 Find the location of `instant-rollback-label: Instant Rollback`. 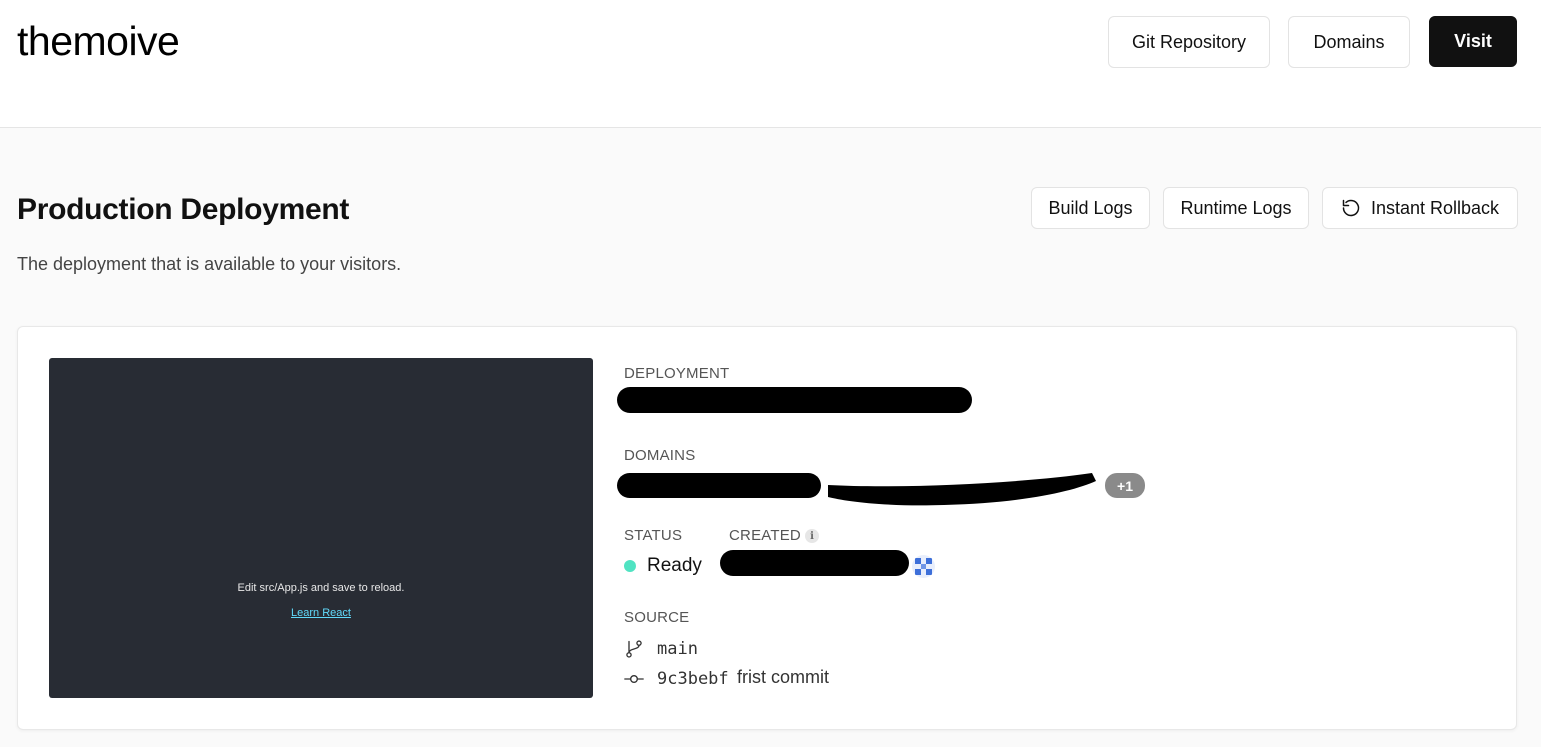

instant-rollback-label: Instant Rollback is located at coordinates (1435, 207).